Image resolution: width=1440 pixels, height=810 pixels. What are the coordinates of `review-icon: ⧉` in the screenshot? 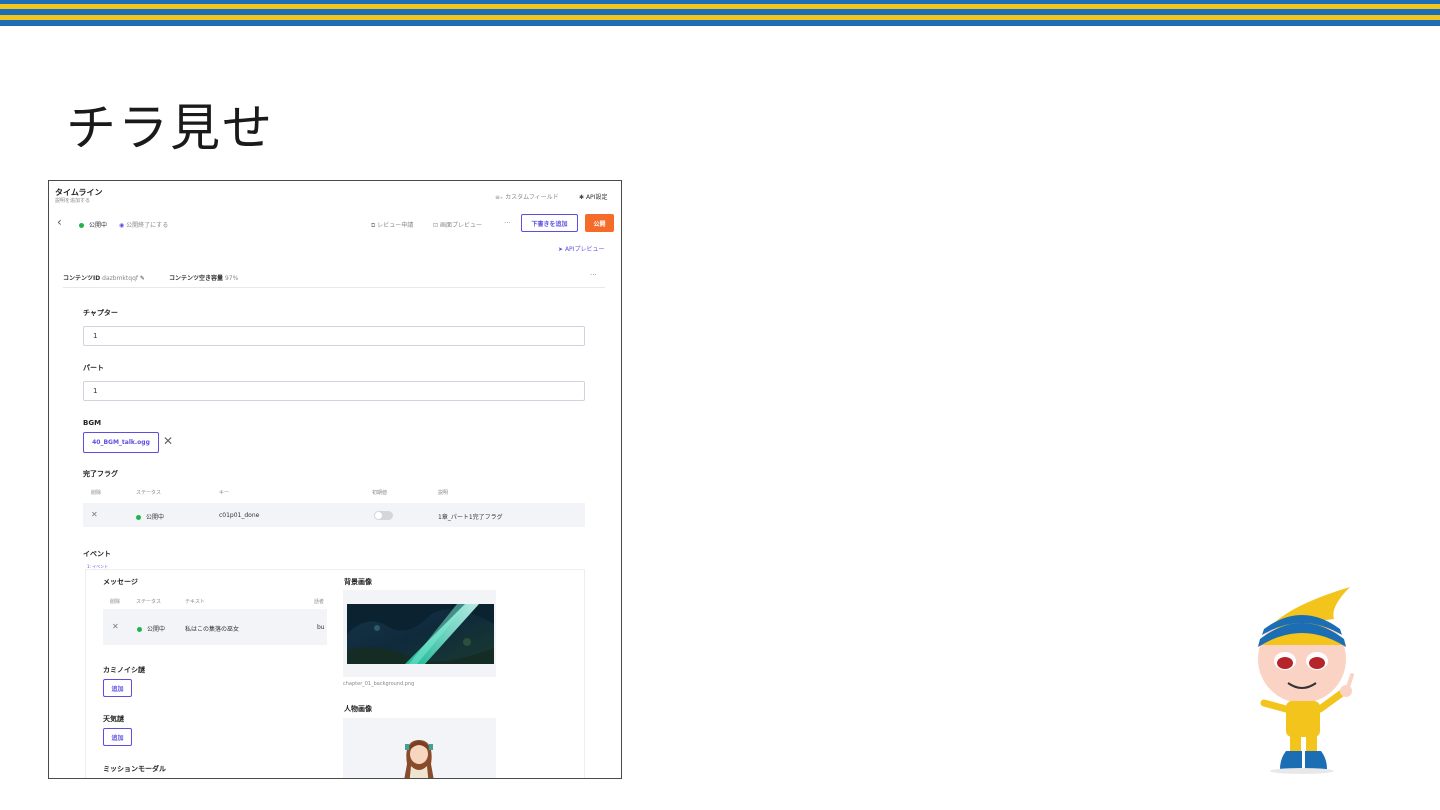 It's located at (373, 225).